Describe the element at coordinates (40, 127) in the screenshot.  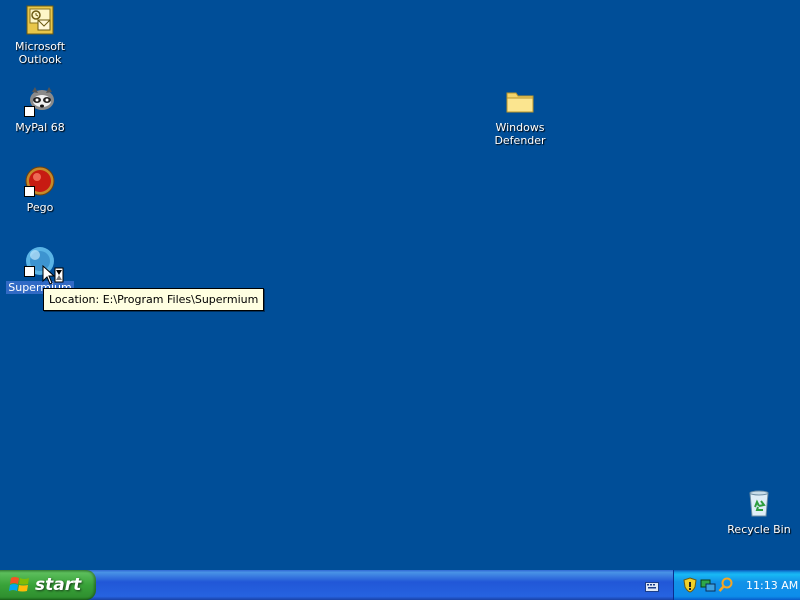
I see `desktop-icon-label: MyPal 68` at that location.